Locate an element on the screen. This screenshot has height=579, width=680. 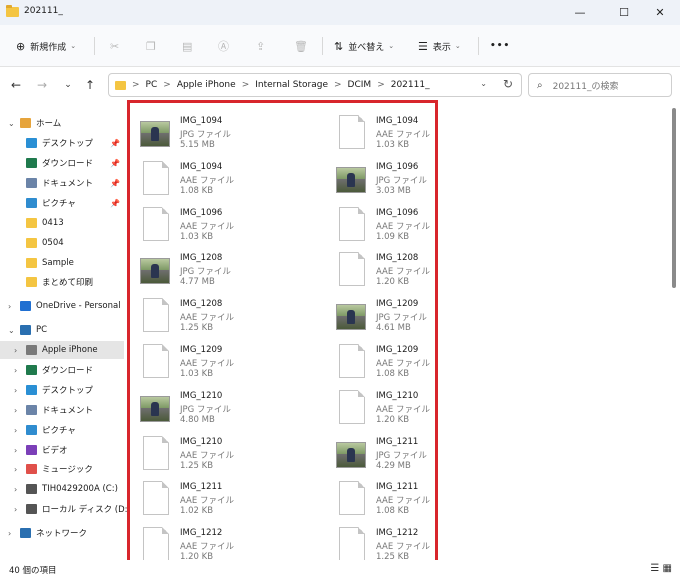
paste-button: ▤ is located at coordinates (189, 46).